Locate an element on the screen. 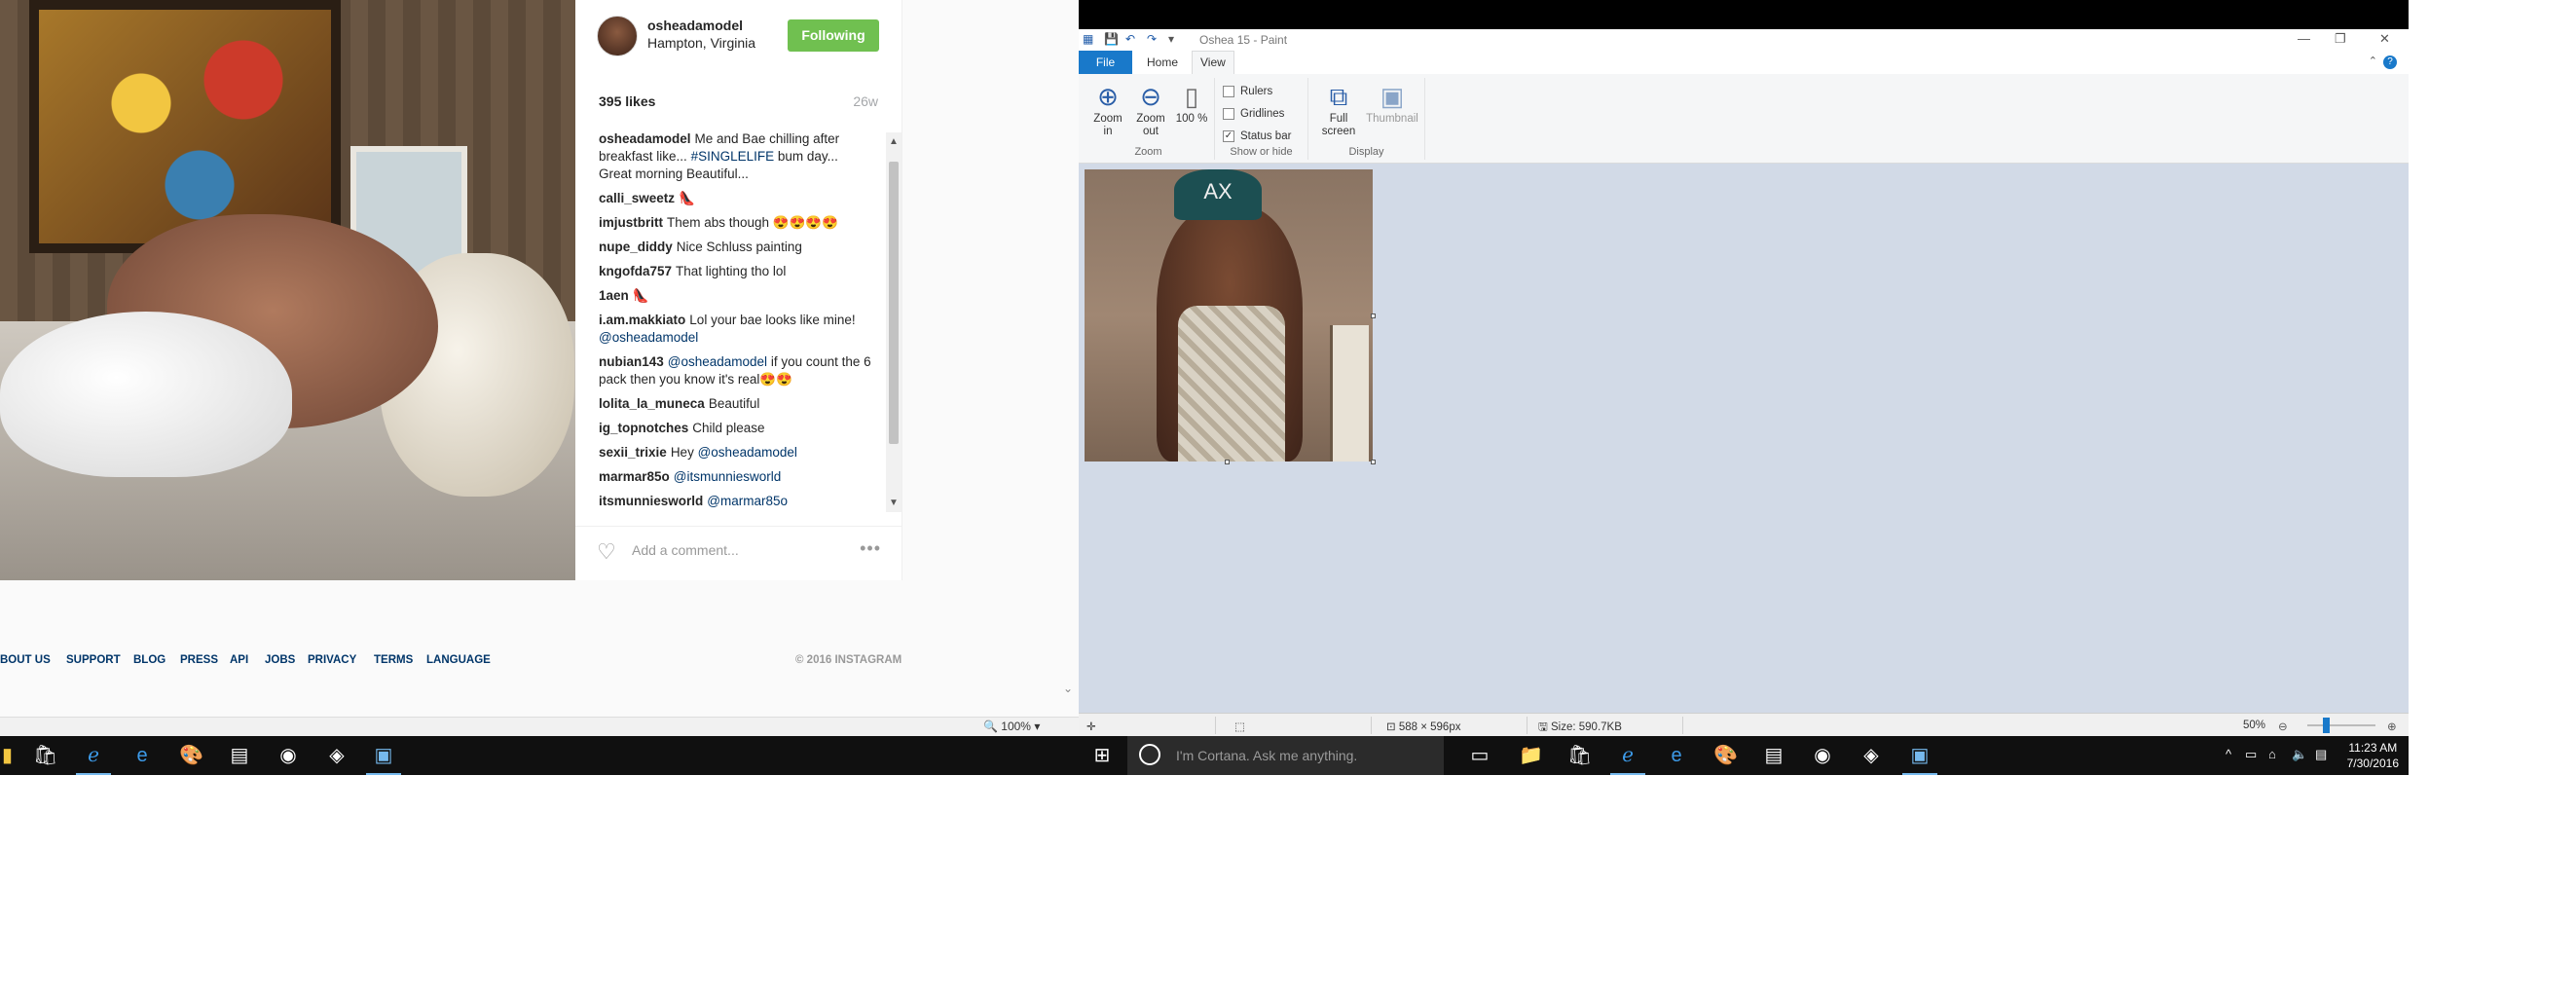 The image size is (2576, 997). comments-scrollbar: ▲ ▼ is located at coordinates (894, 322).